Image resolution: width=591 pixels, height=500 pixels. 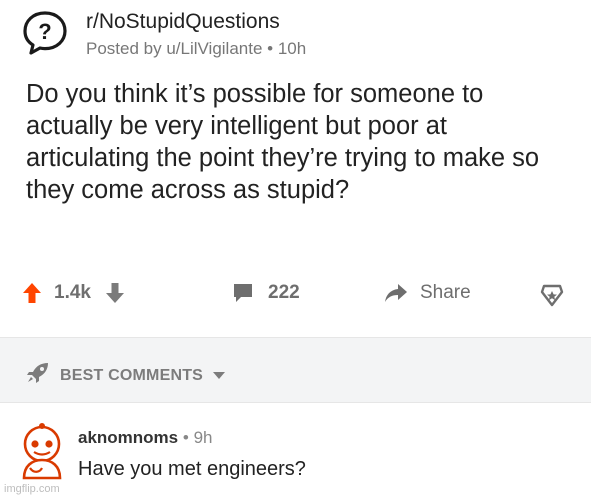 I want to click on post-meta: Posted by u/LilVigilante • 10h, so click(x=196, y=49).